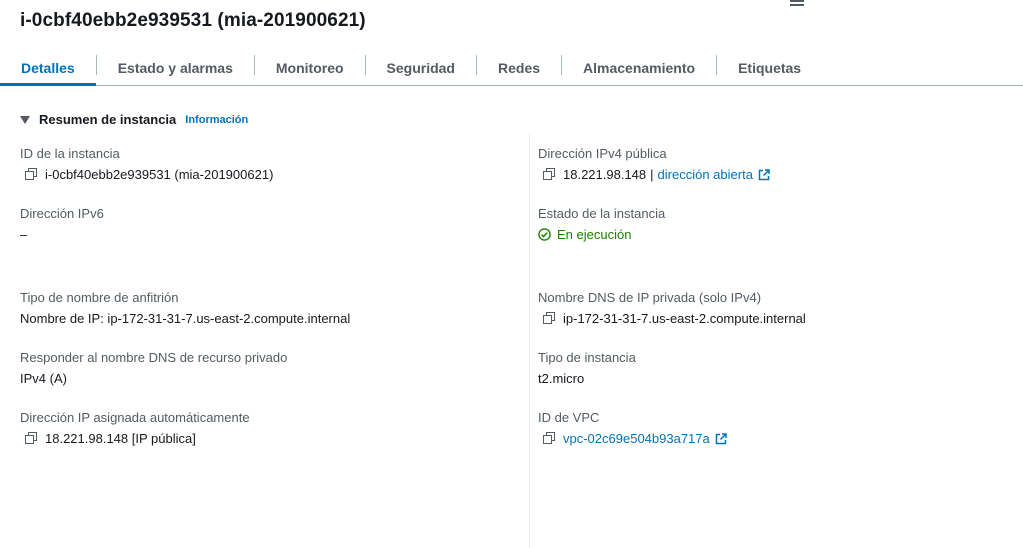 The width and height of the screenshot is (1023, 548). What do you see at coordinates (650, 297) in the screenshot?
I see `field-label: Nombre DNS de IP privada (solo IPv4)` at bounding box center [650, 297].